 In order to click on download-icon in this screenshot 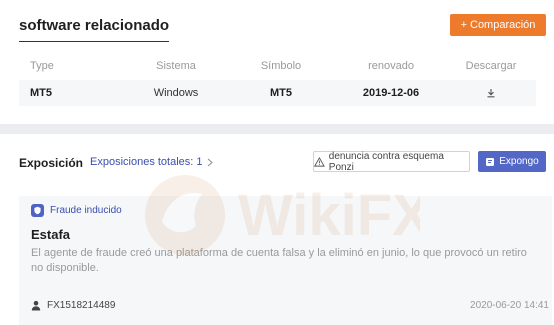, I will do `click(491, 93)`.